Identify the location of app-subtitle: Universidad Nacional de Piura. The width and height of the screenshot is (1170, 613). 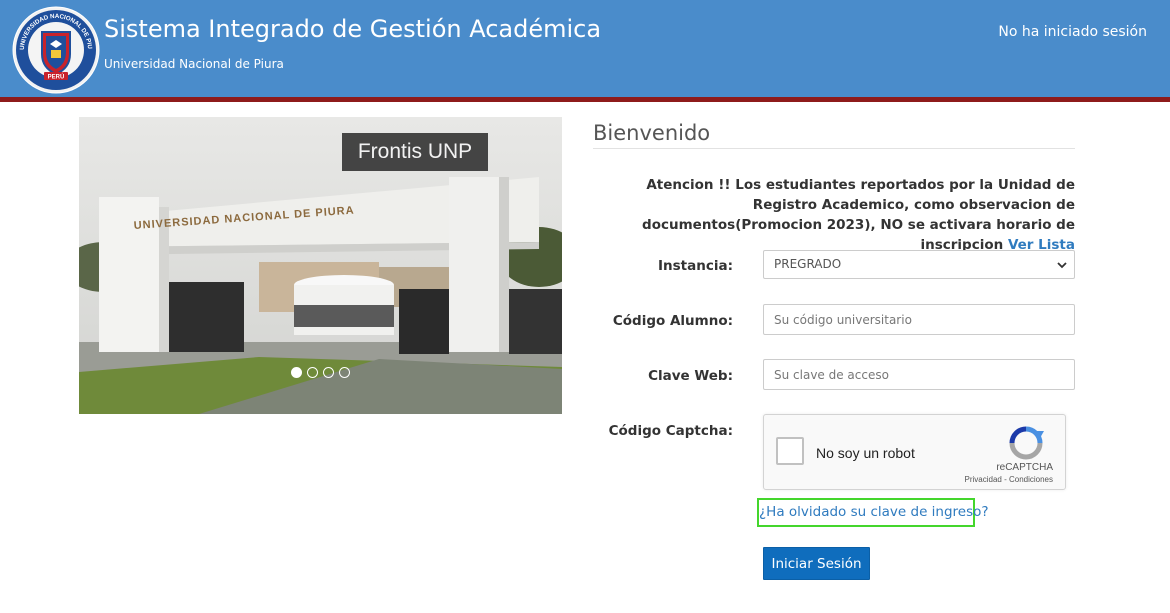
(194, 64).